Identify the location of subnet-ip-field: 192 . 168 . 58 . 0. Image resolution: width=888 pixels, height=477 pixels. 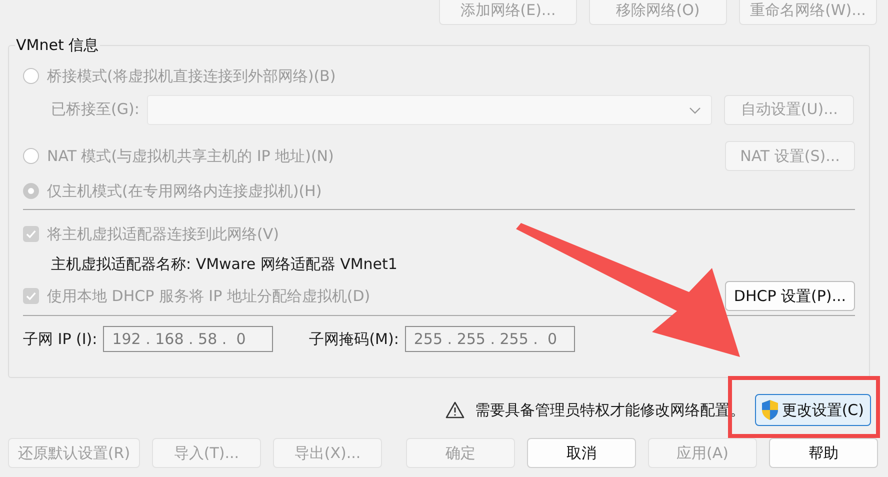
(188, 339).